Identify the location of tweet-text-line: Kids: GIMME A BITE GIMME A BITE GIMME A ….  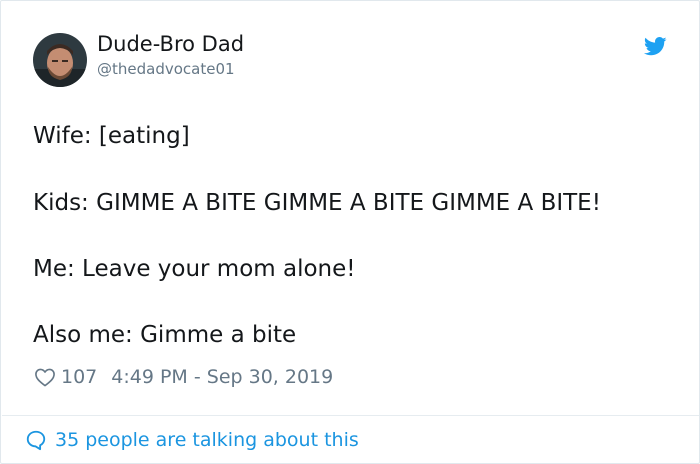
(317, 203).